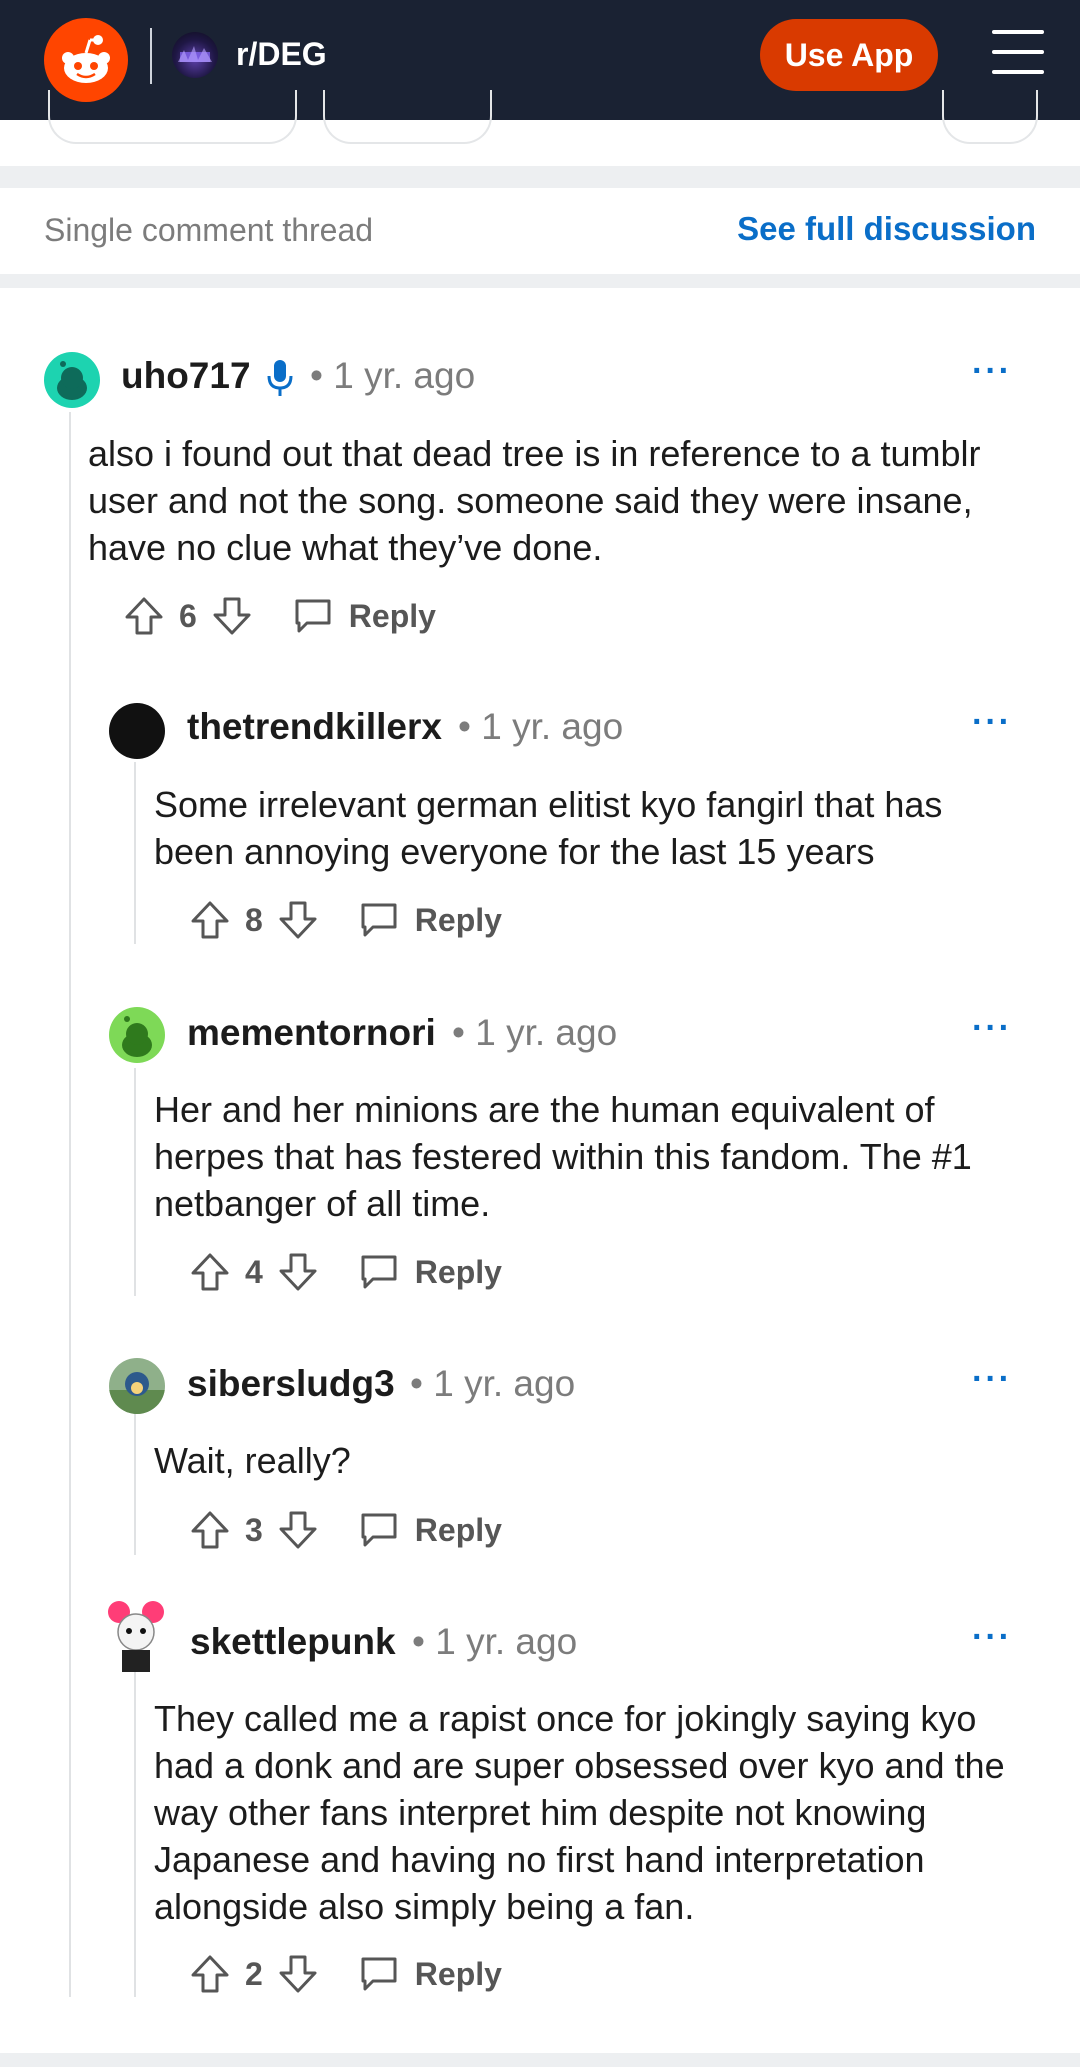 Image resolution: width=1080 pixels, height=2067 pixels. What do you see at coordinates (186, 376) in the screenshot?
I see `comment-username: uho717` at bounding box center [186, 376].